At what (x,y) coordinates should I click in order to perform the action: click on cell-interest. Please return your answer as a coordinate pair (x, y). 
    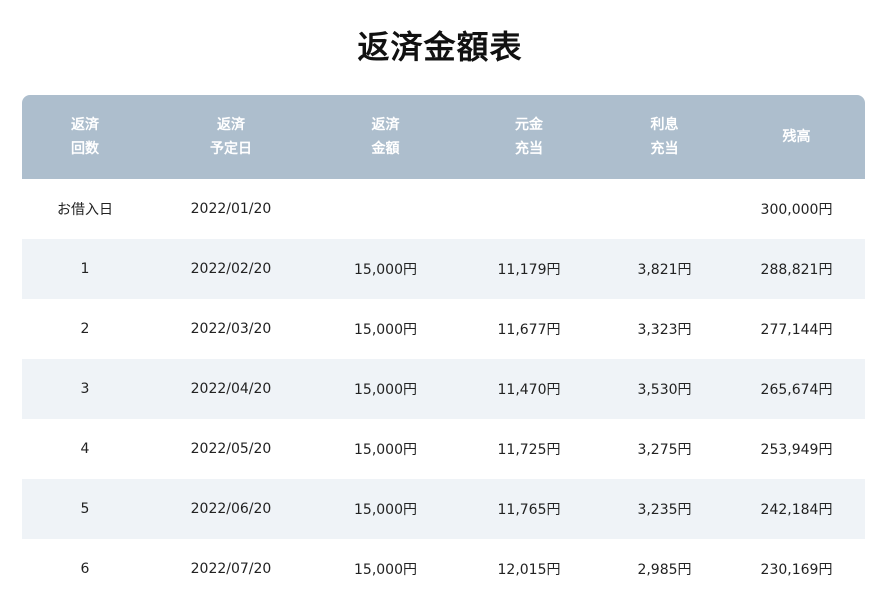
    Looking at the image, I should click on (664, 209).